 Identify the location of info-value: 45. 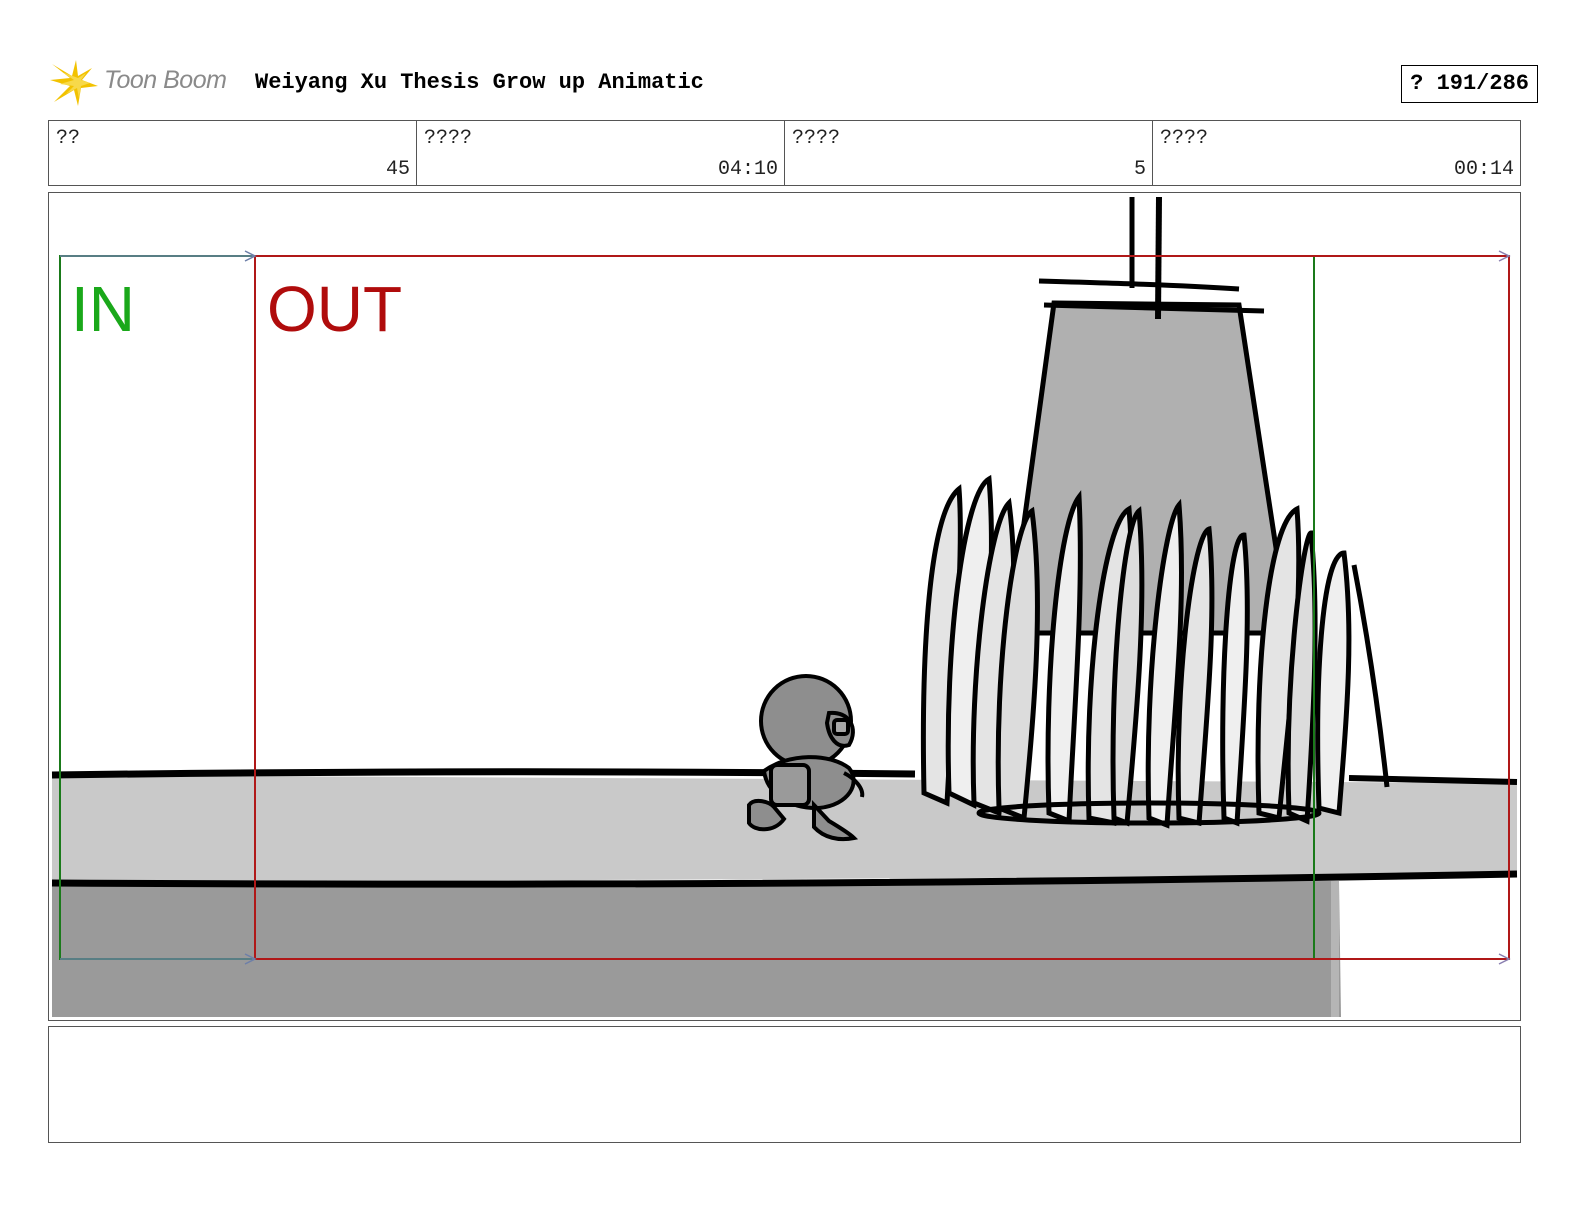
(397, 169).